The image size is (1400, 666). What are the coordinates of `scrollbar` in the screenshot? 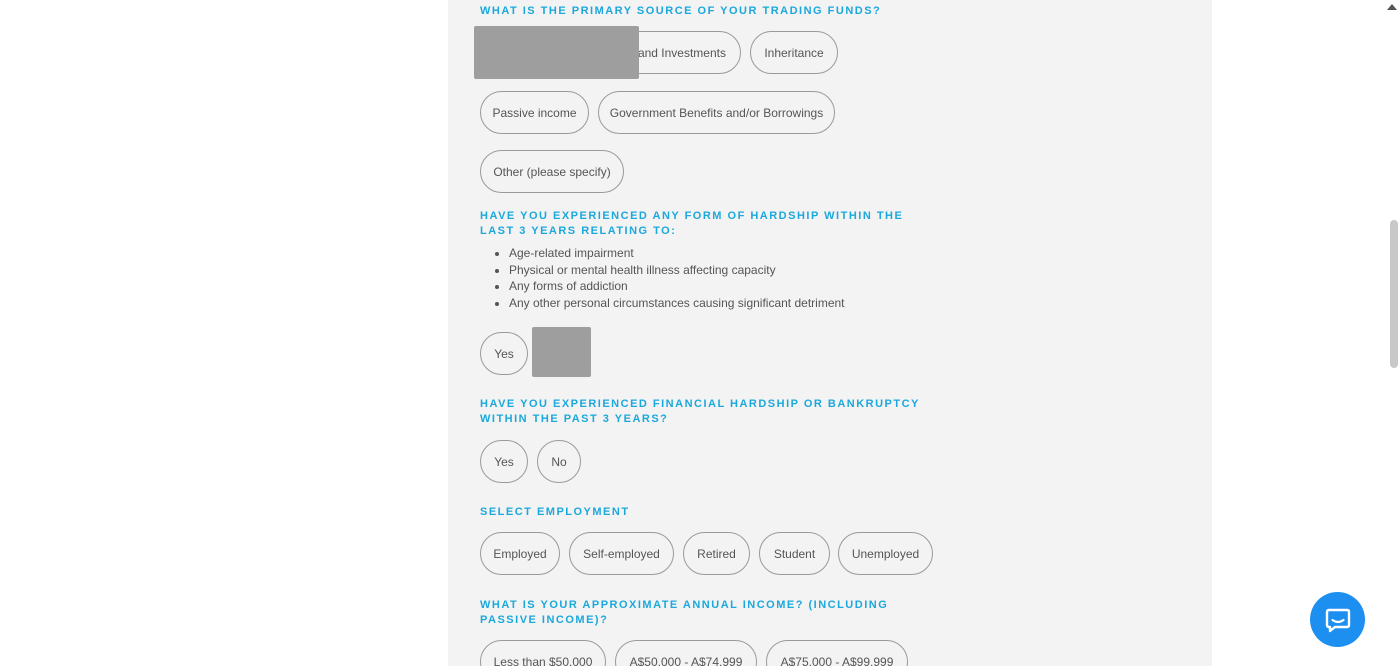 It's located at (1392, 333).